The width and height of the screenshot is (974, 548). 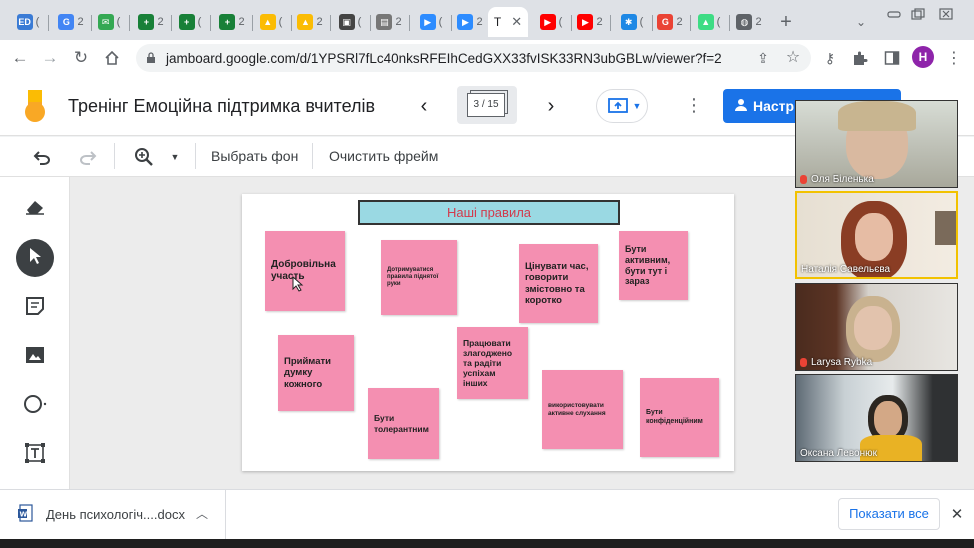 What do you see at coordinates (346, 22) in the screenshot?
I see `classroom-icon: ▣` at bounding box center [346, 22].